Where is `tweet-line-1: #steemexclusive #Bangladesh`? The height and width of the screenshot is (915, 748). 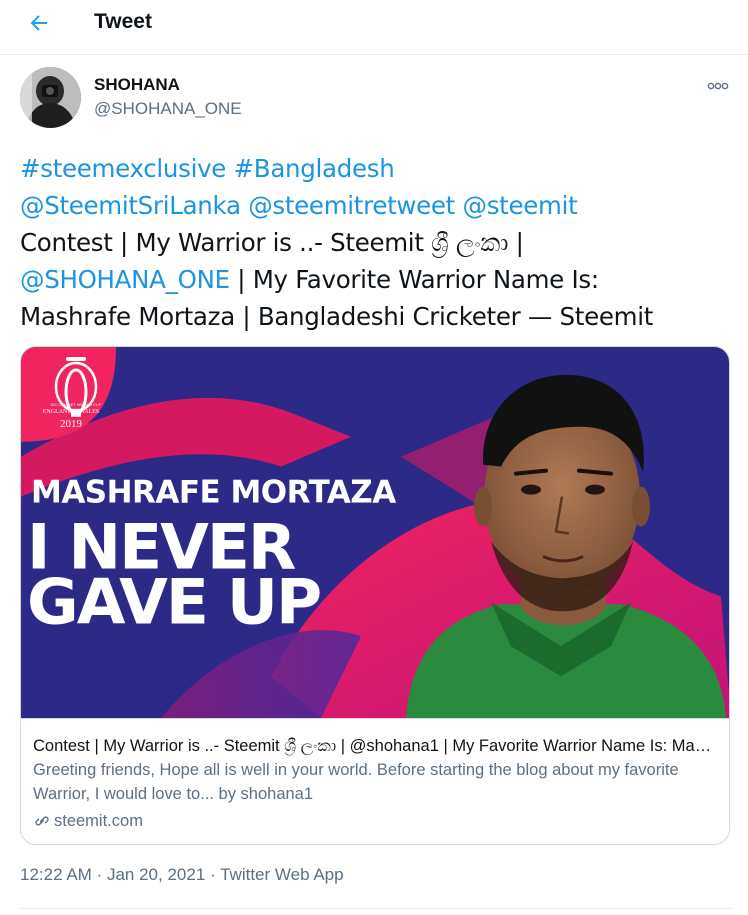
tweet-line-1: #steemexclusive #Bangladesh is located at coordinates (375, 168).